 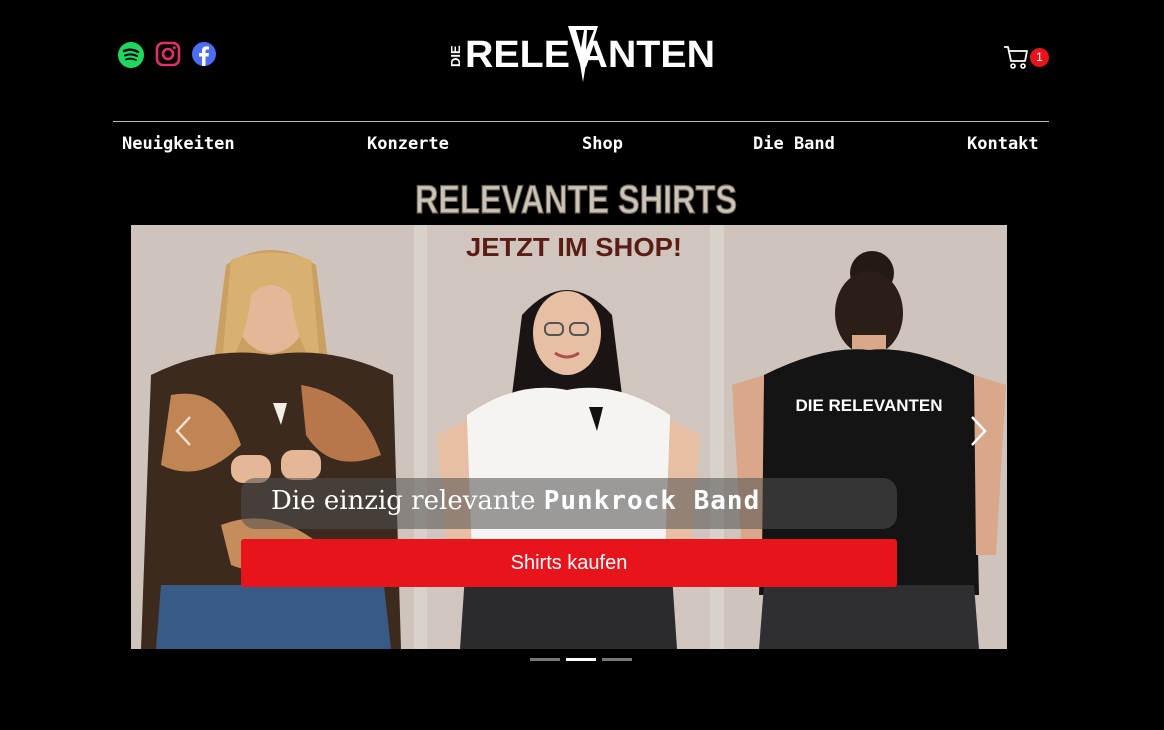 I want to click on spotify-icon, so click(x=131, y=54).